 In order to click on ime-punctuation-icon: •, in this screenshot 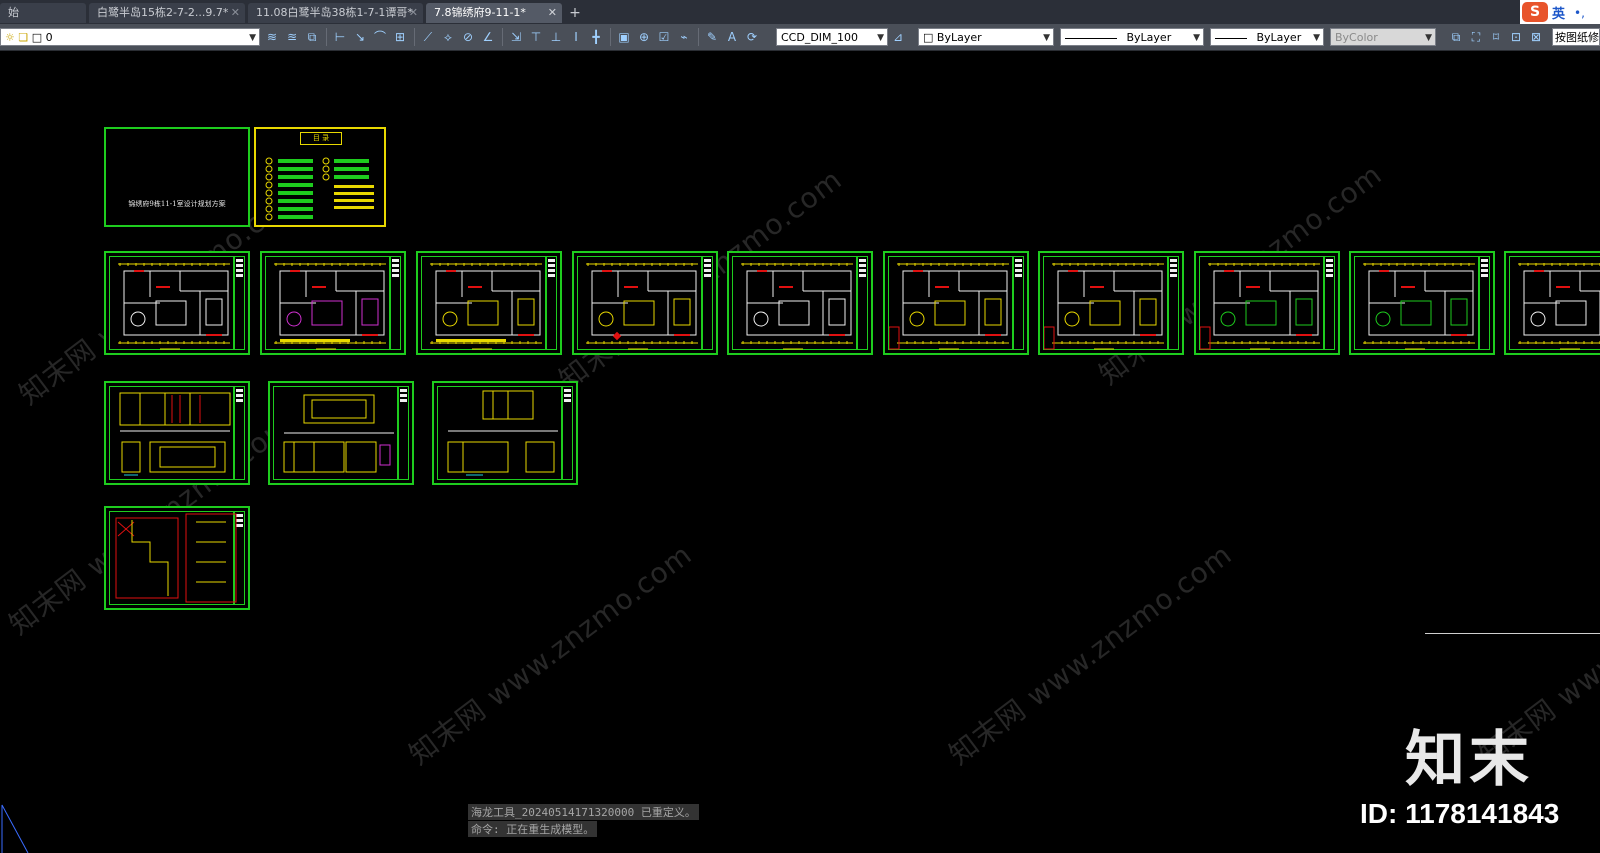, I will do `click(1579, 13)`.